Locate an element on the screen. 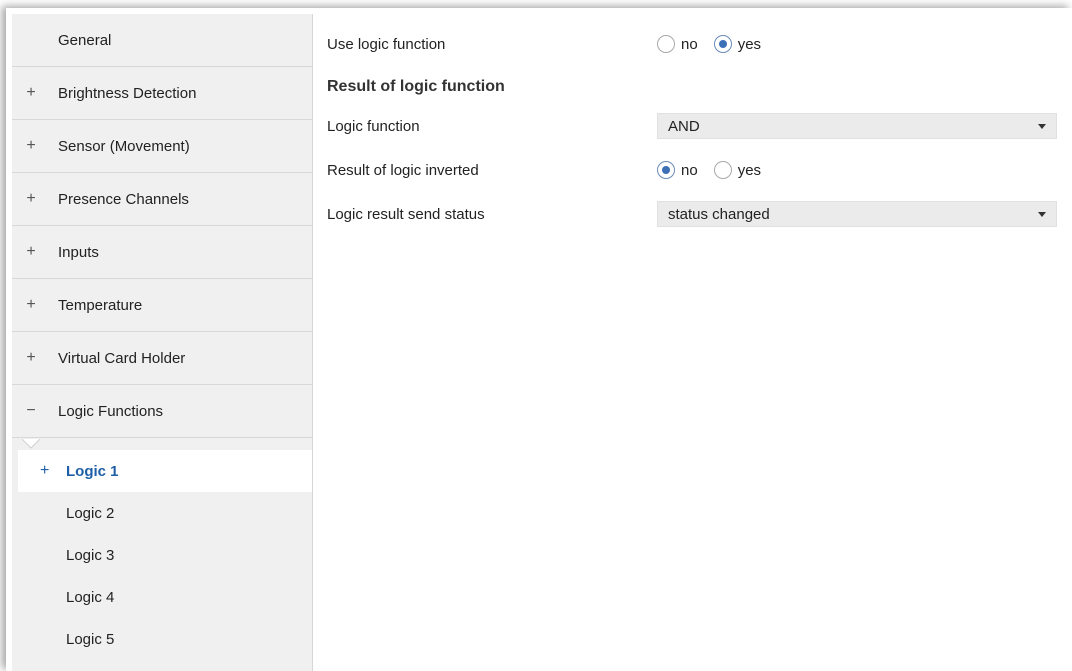  sidebar-subitem-label: Logic 3 is located at coordinates (90, 555).